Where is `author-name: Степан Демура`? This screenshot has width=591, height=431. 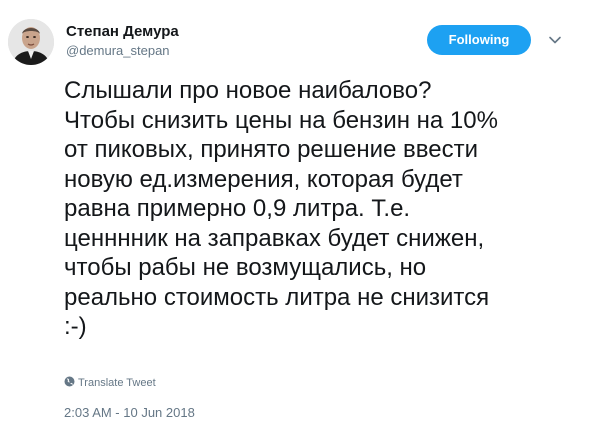 author-name: Степан Демура is located at coordinates (122, 31).